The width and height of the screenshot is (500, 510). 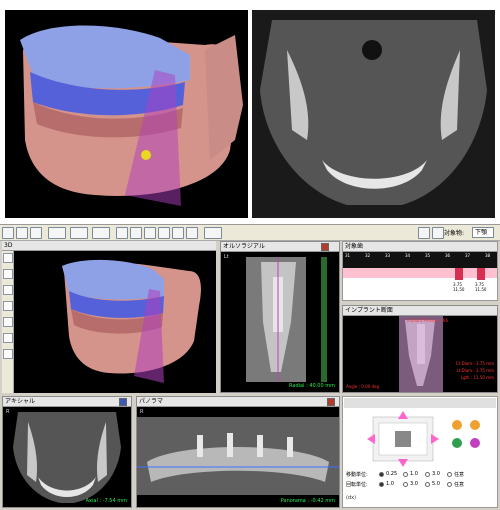 I want to click on panel-3d-viewport, so click(x=115, y=322).